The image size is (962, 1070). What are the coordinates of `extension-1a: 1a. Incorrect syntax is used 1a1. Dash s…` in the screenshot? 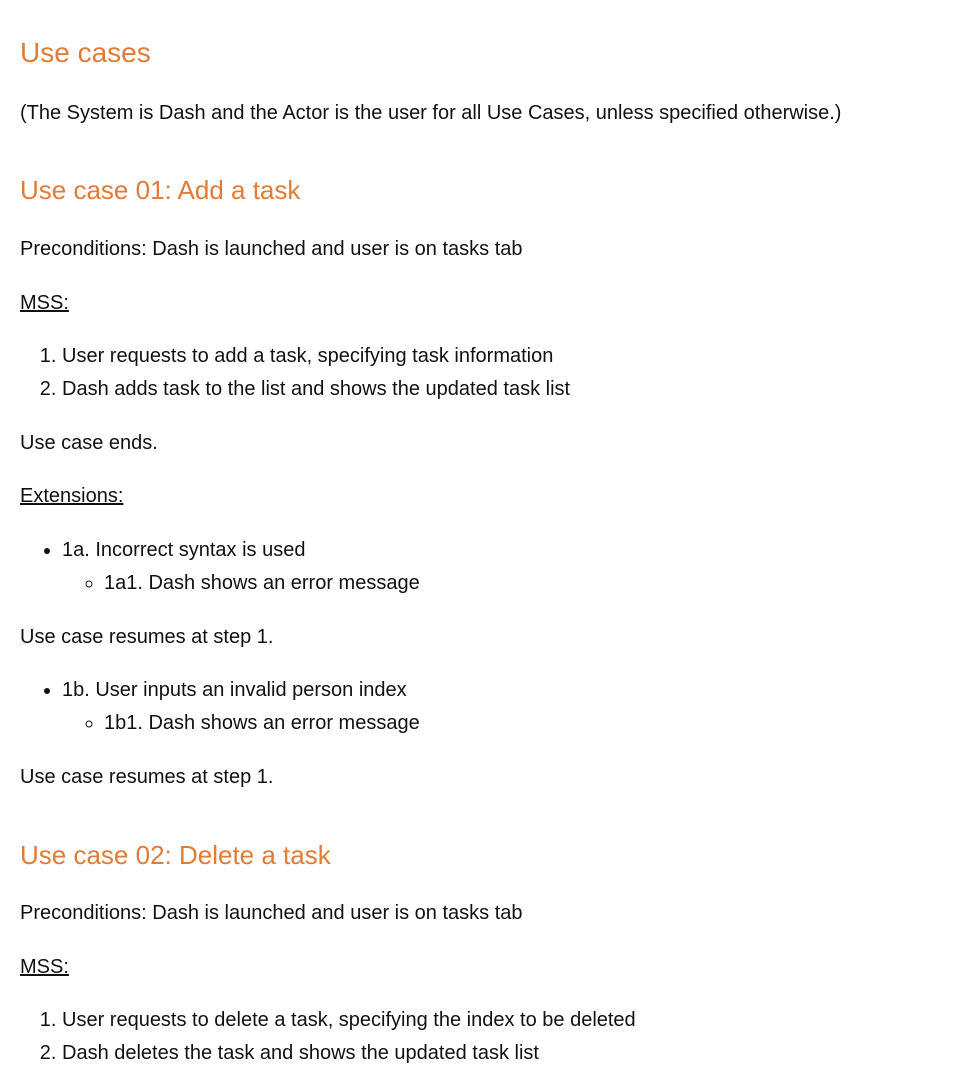 It's located at (220, 567).